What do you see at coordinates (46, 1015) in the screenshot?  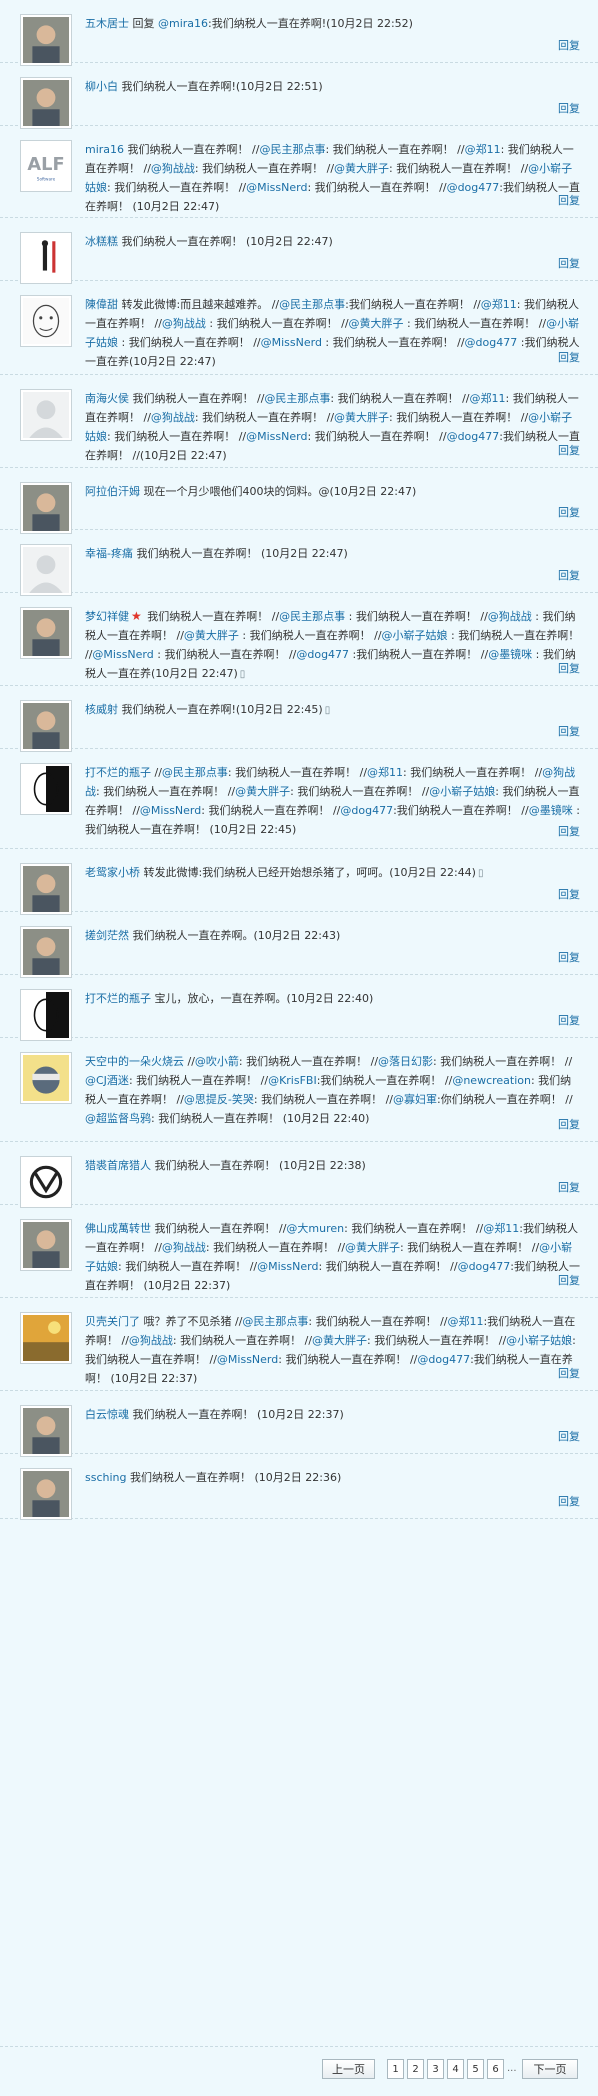 I see `half-face-avatar` at bounding box center [46, 1015].